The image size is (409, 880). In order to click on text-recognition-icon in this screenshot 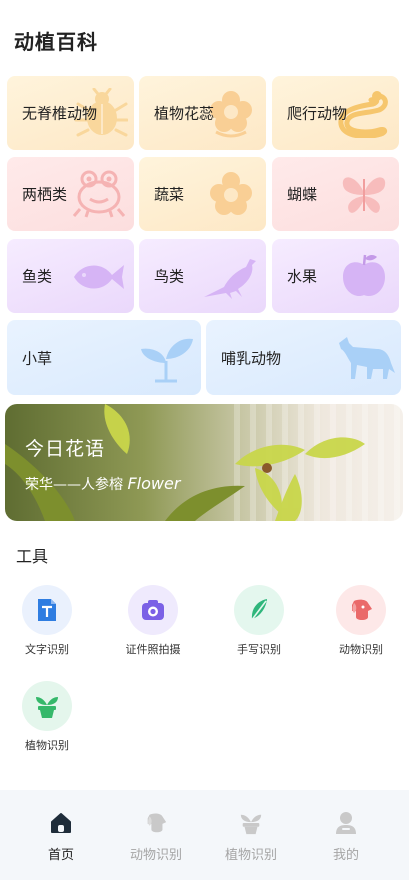, I will do `click(47, 610)`.